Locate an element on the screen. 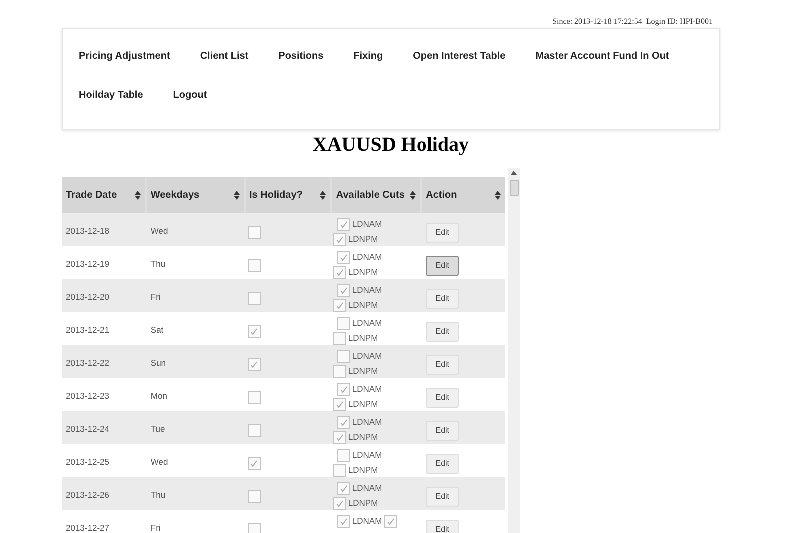  table-cell: Tue is located at coordinates (158, 429).